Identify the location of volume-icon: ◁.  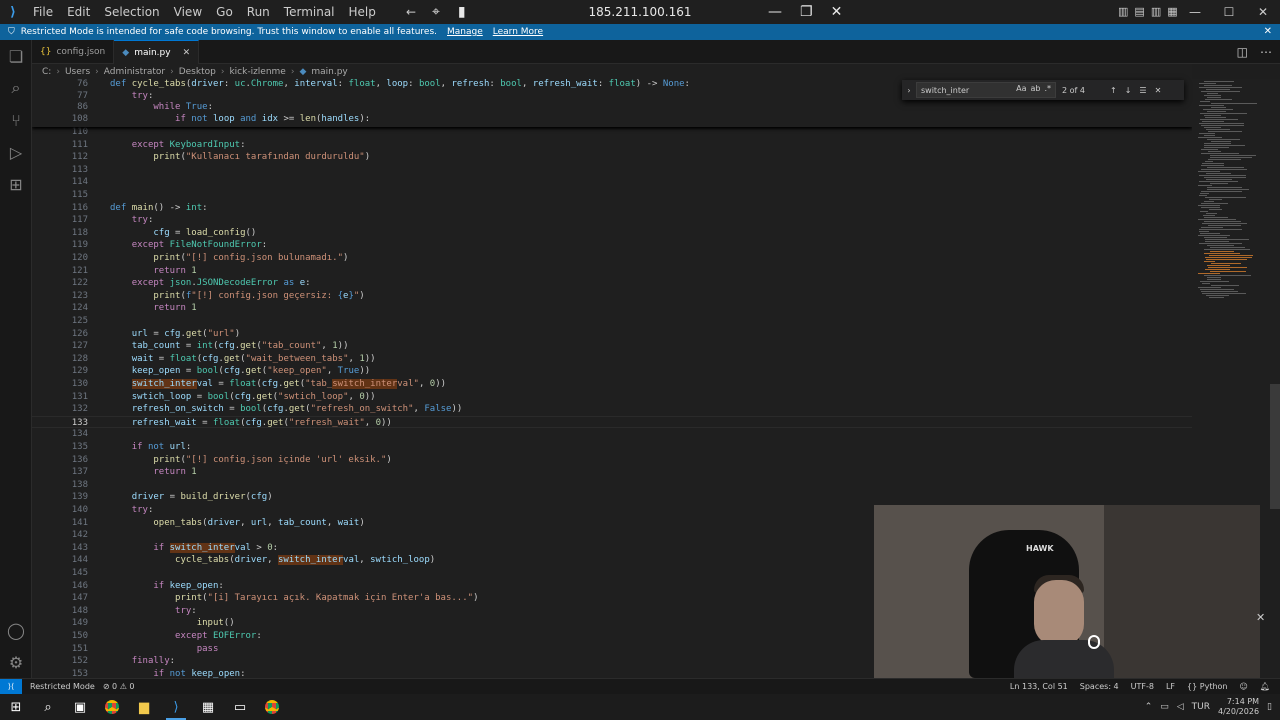
(1180, 707).